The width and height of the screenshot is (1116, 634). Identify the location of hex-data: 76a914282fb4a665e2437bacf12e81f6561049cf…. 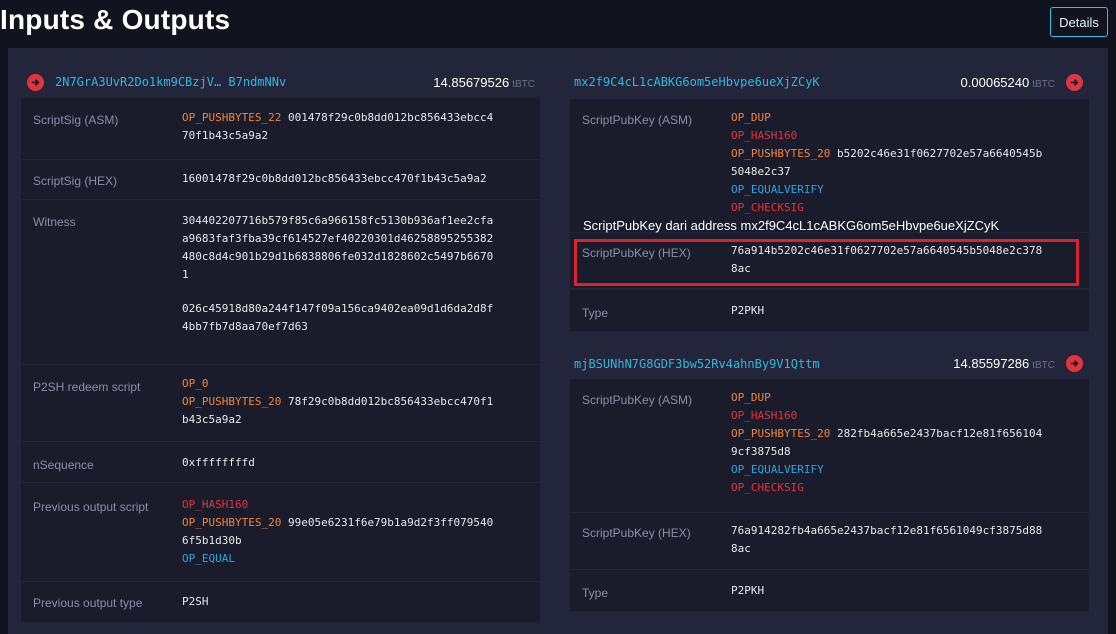
(887, 530).